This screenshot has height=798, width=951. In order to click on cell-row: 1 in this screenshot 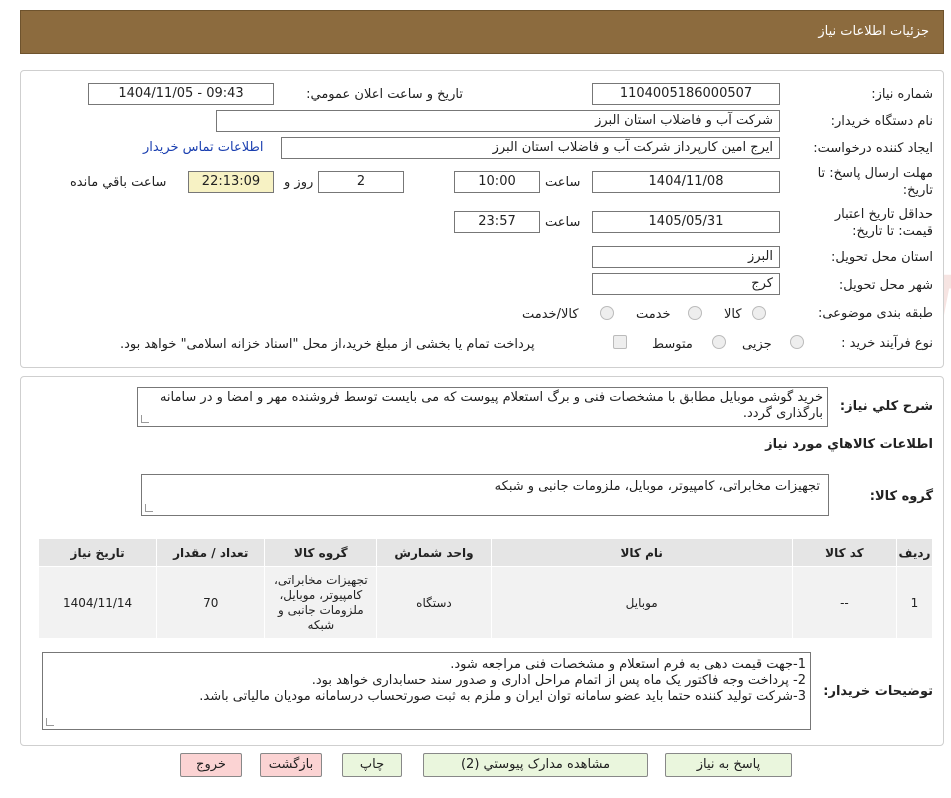, I will do `click(914, 602)`.